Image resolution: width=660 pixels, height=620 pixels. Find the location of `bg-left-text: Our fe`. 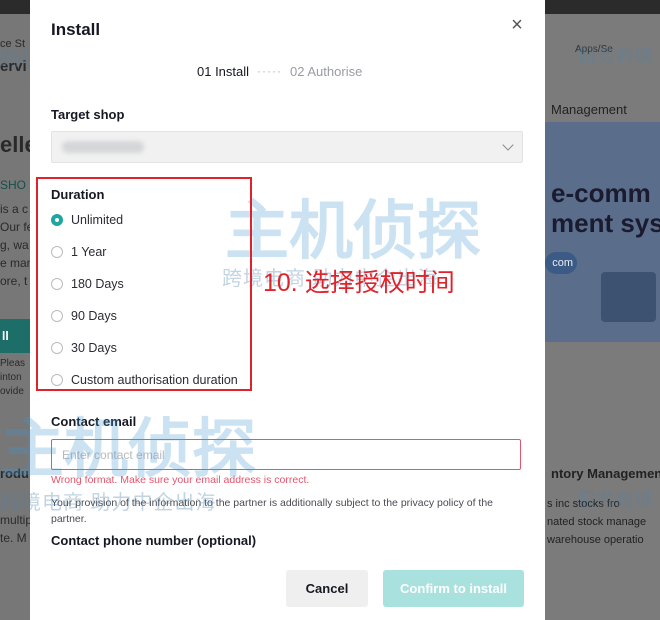

bg-left-text: Our fe is located at coordinates (17, 227).